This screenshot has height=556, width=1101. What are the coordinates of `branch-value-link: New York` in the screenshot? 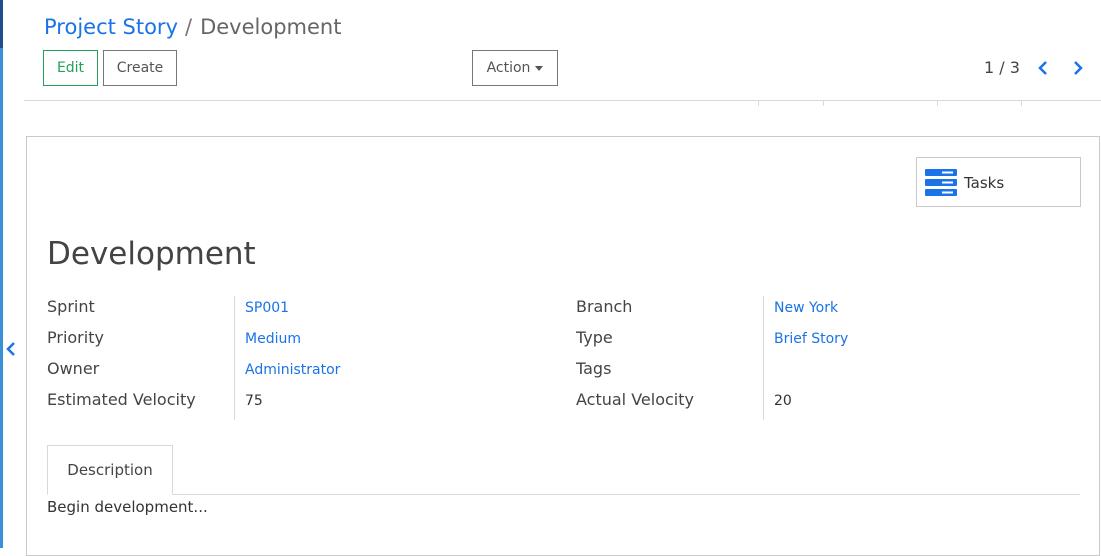 It's located at (806, 308).